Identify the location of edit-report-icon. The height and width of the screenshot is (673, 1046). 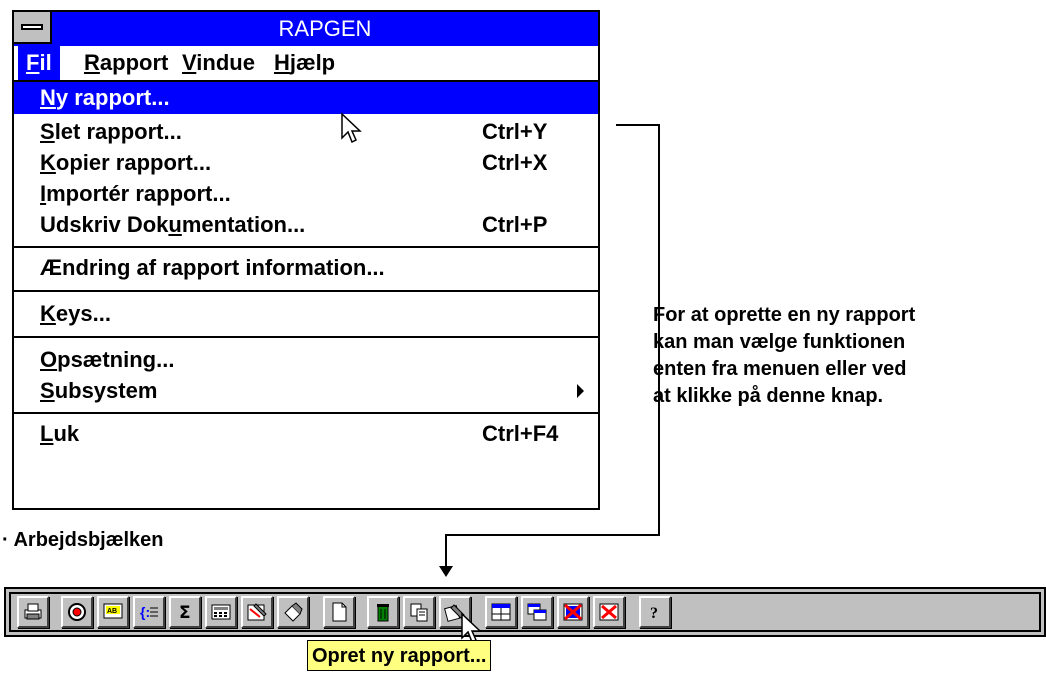
(257, 612).